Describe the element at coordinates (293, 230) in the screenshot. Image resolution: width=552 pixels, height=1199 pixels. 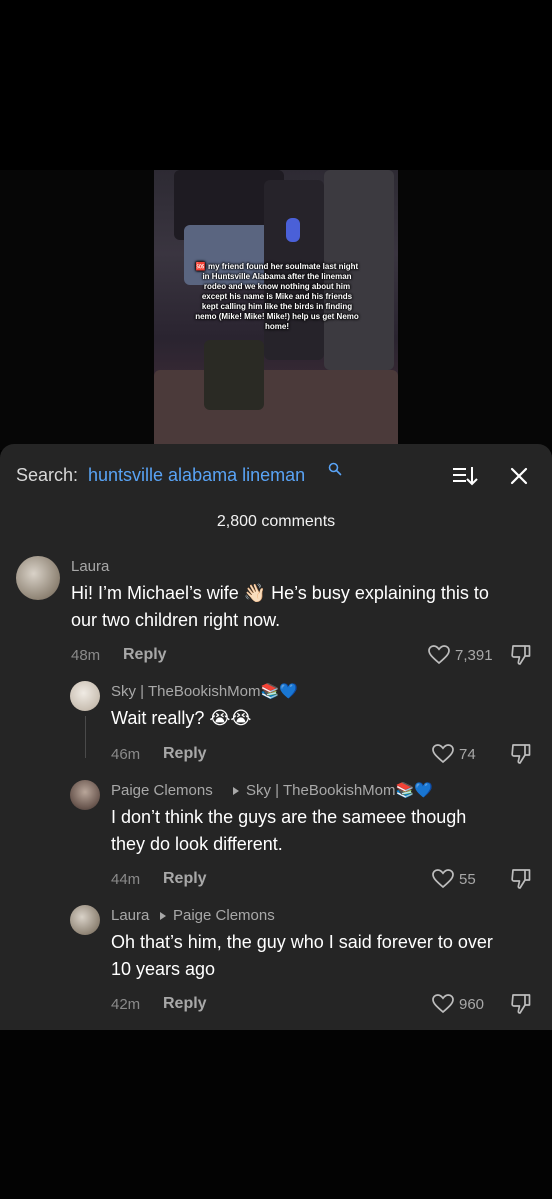
I see `video-light` at that location.